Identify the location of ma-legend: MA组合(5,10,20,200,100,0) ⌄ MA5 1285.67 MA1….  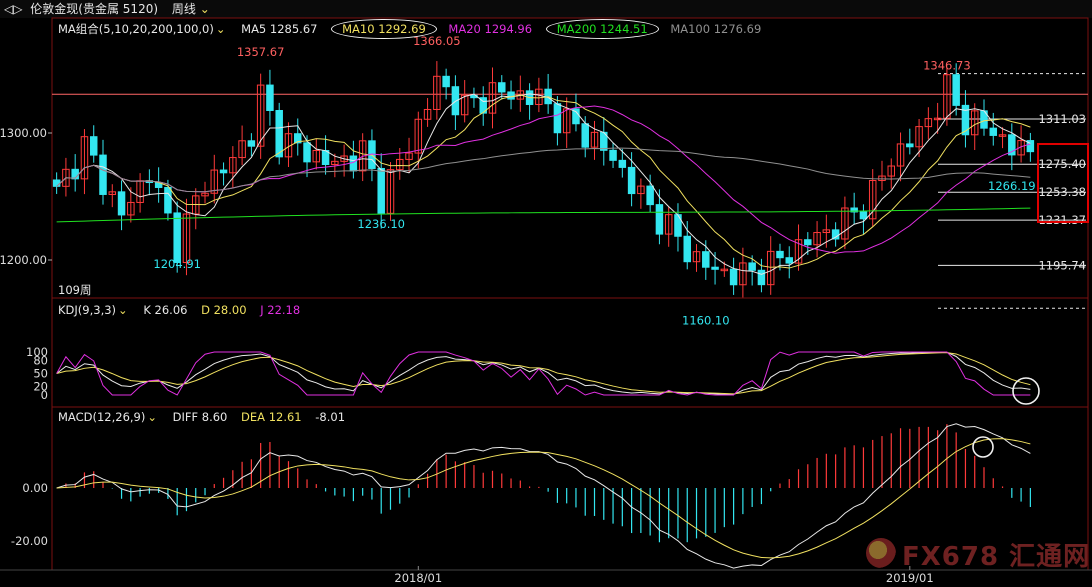
(414, 29).